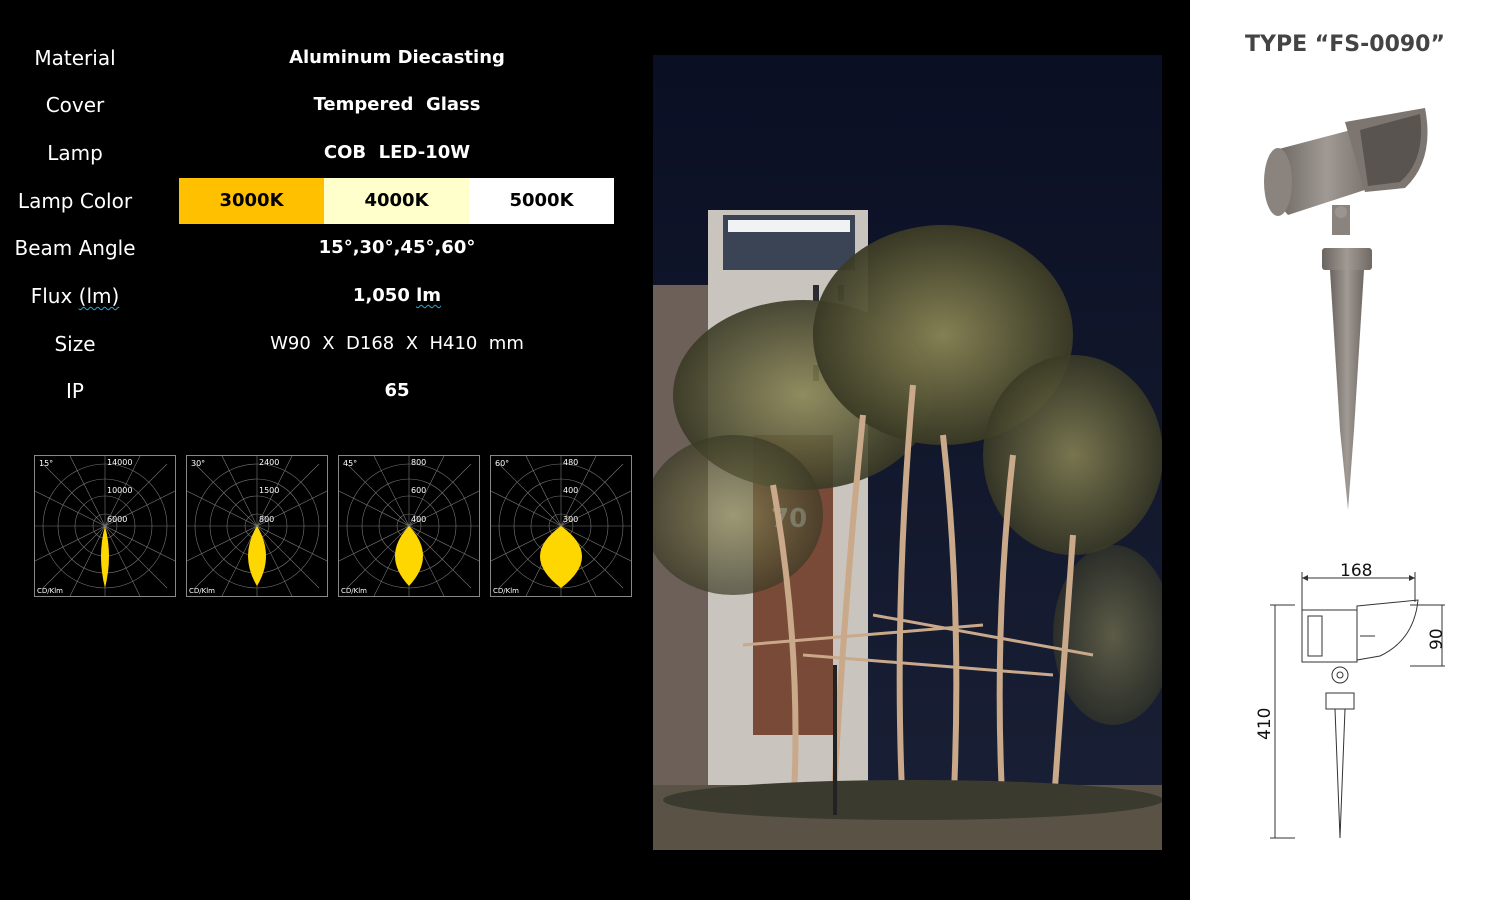  Describe the element at coordinates (418, 490) in the screenshot. I see `polar-tick: 600` at that location.